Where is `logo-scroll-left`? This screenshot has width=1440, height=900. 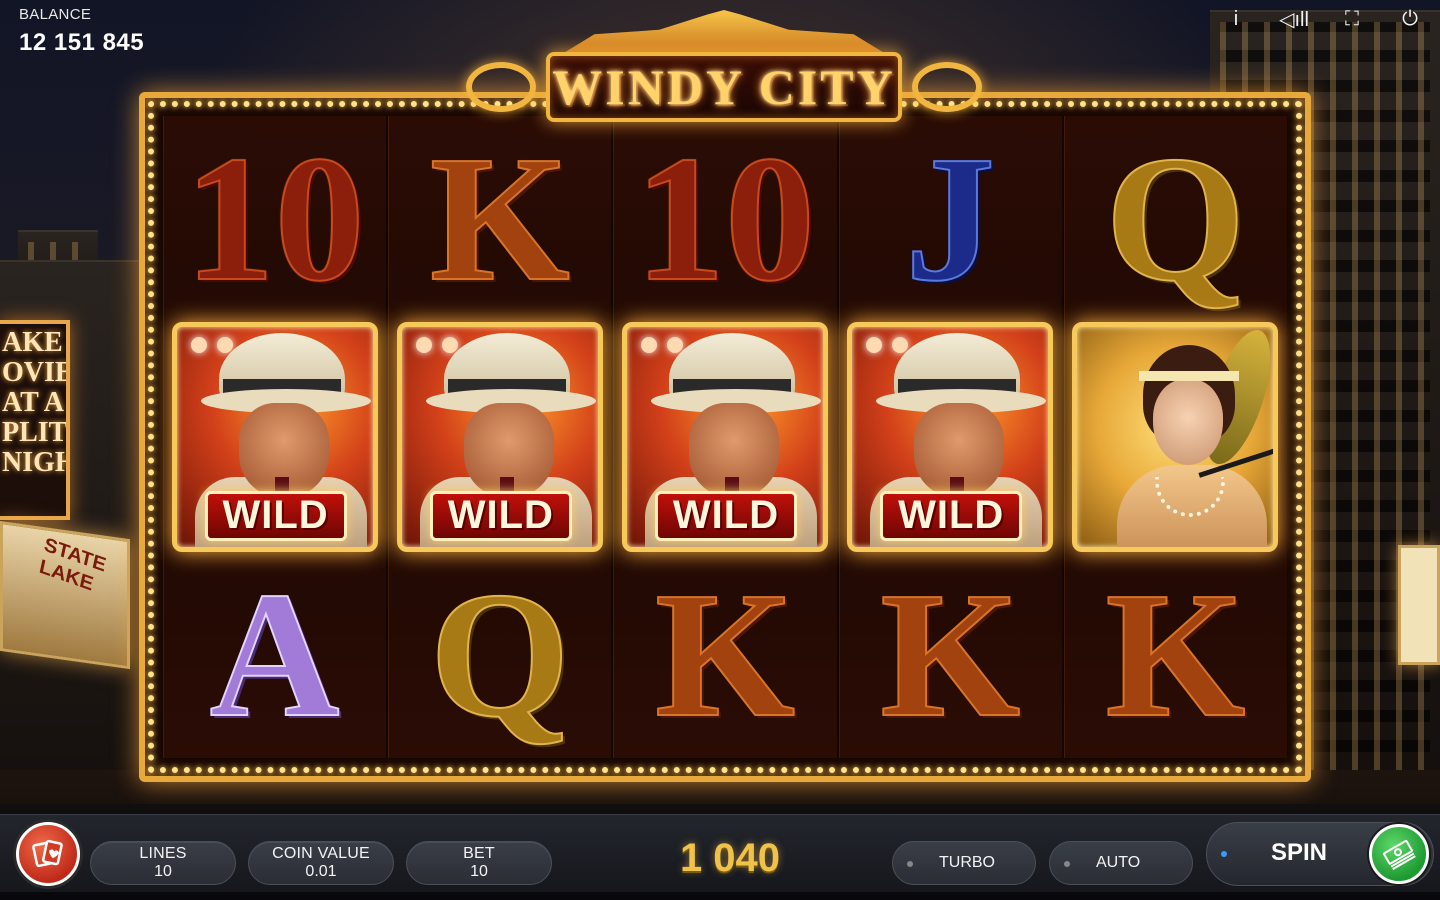
logo-scroll-left is located at coordinates (501, 87).